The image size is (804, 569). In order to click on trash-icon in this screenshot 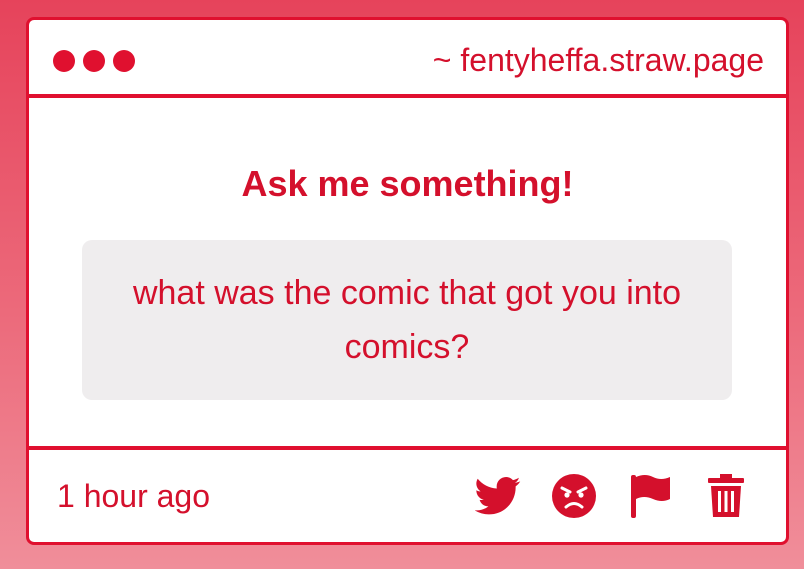, I will do `click(726, 495)`.